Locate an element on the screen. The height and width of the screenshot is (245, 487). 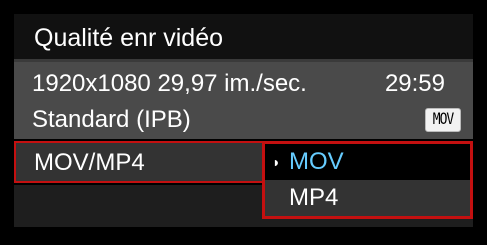
mov-format-badge-label: MOV is located at coordinates (443, 119).